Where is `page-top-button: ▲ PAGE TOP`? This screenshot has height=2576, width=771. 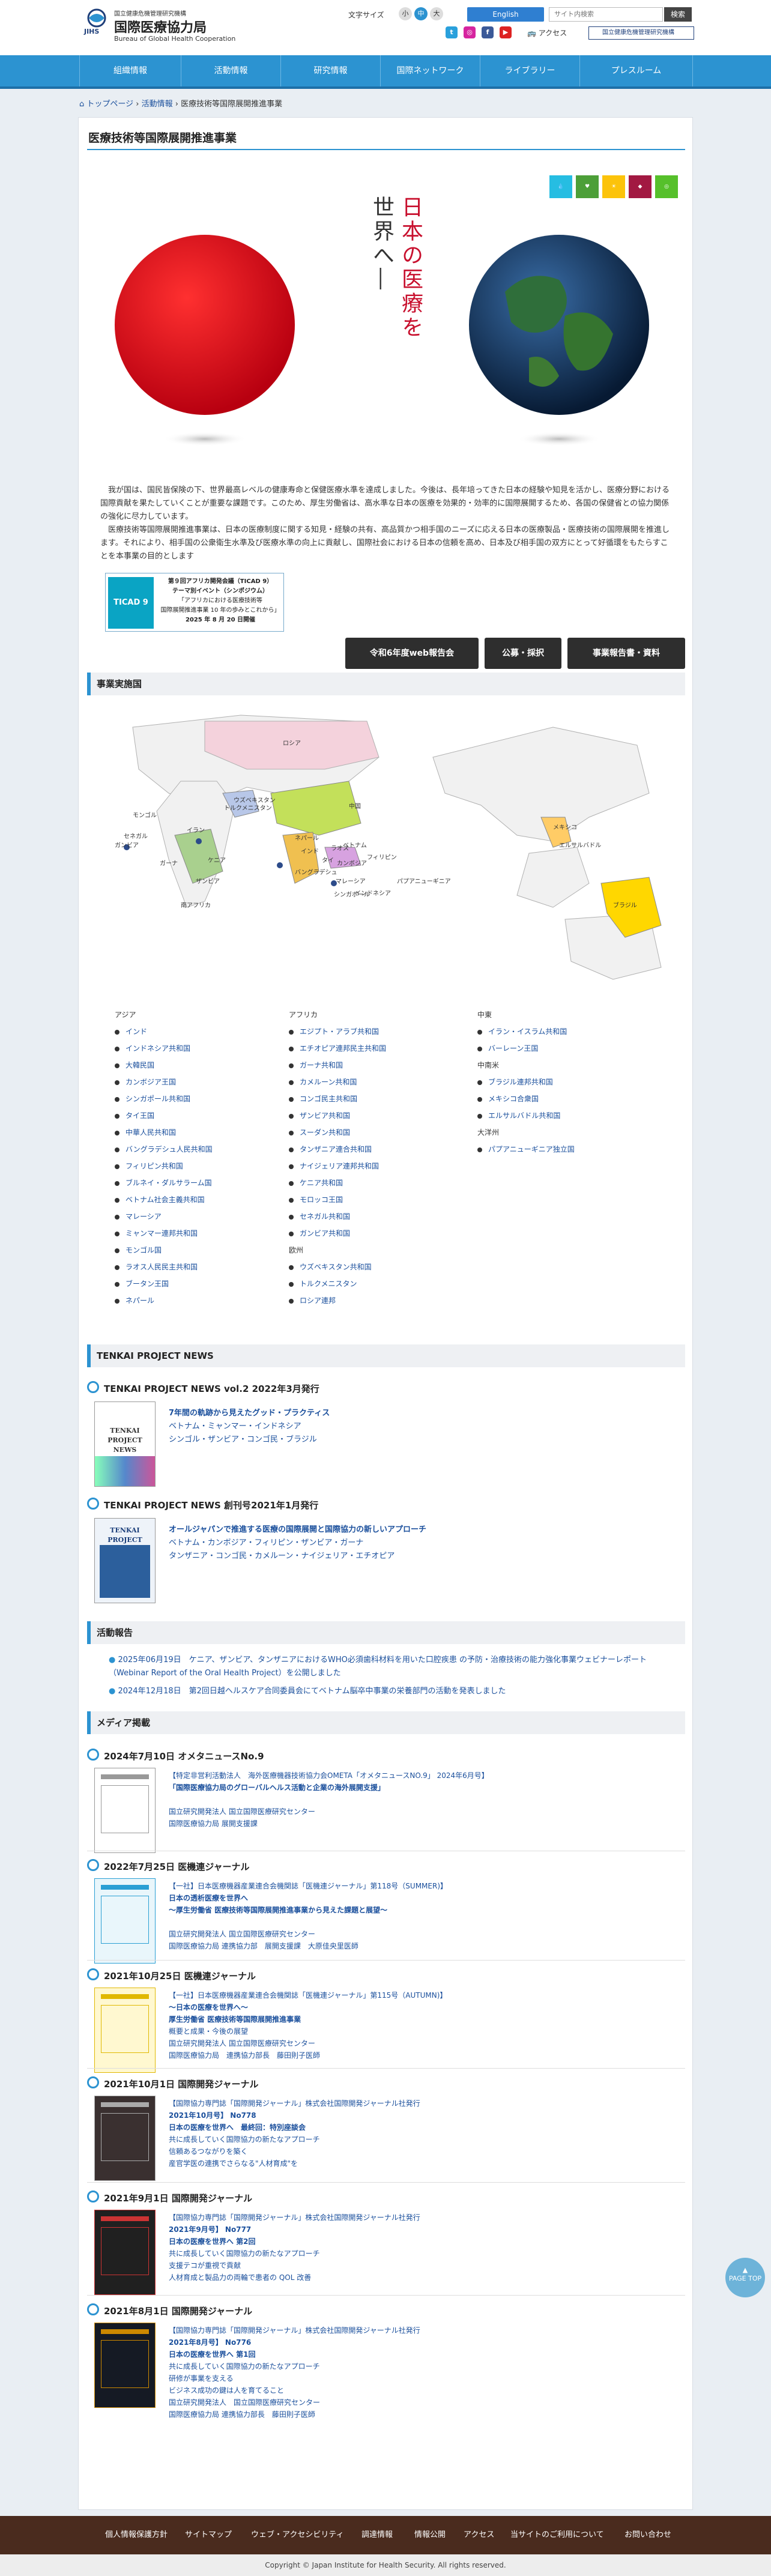
page-top-button: ▲ PAGE TOP is located at coordinates (745, 2277).